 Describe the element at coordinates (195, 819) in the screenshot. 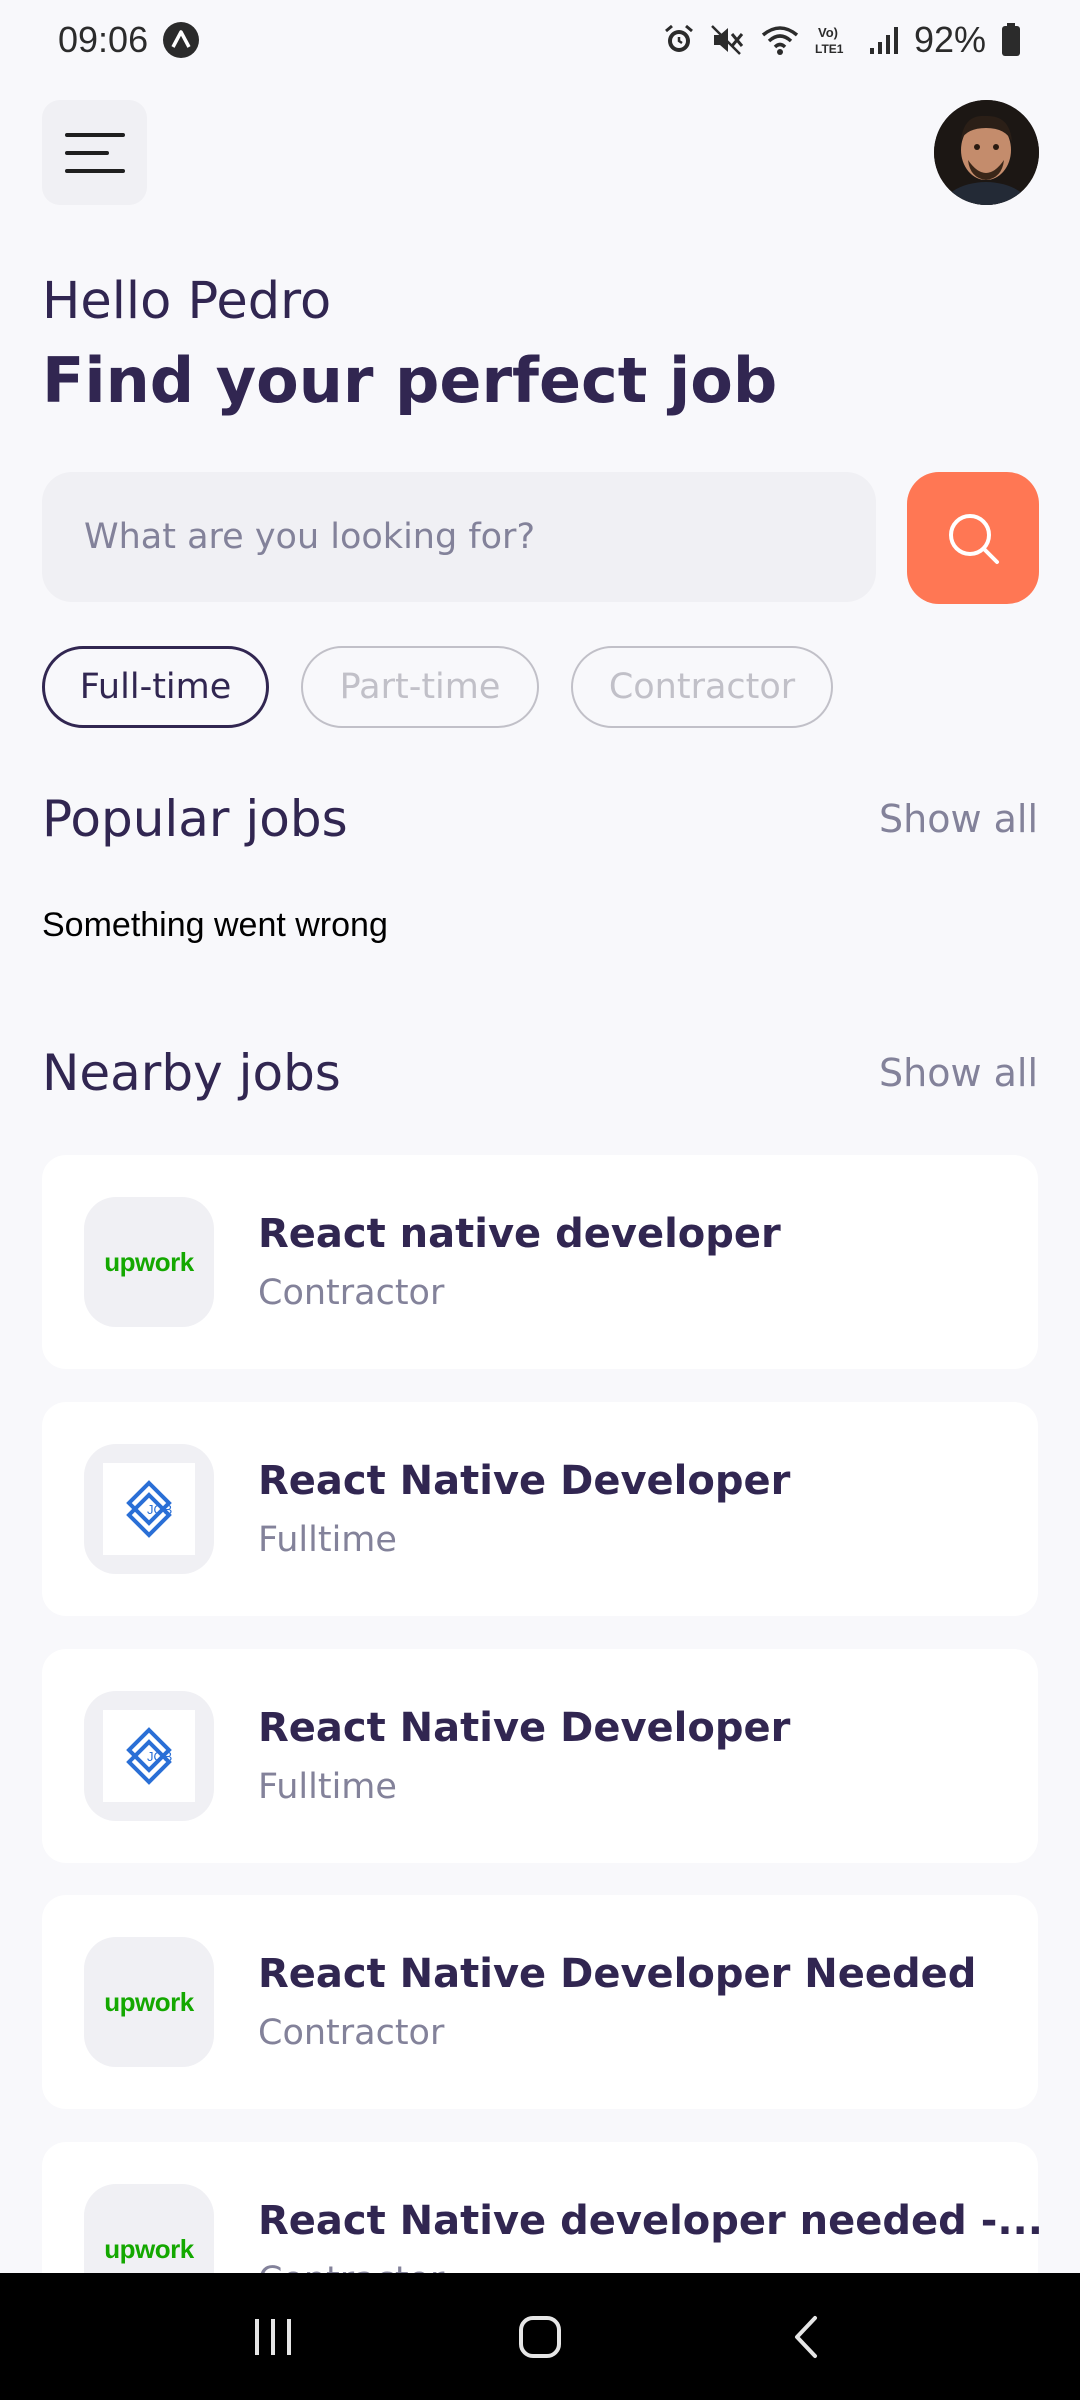

I see `popular-jobs-title: Popular jobs` at that location.